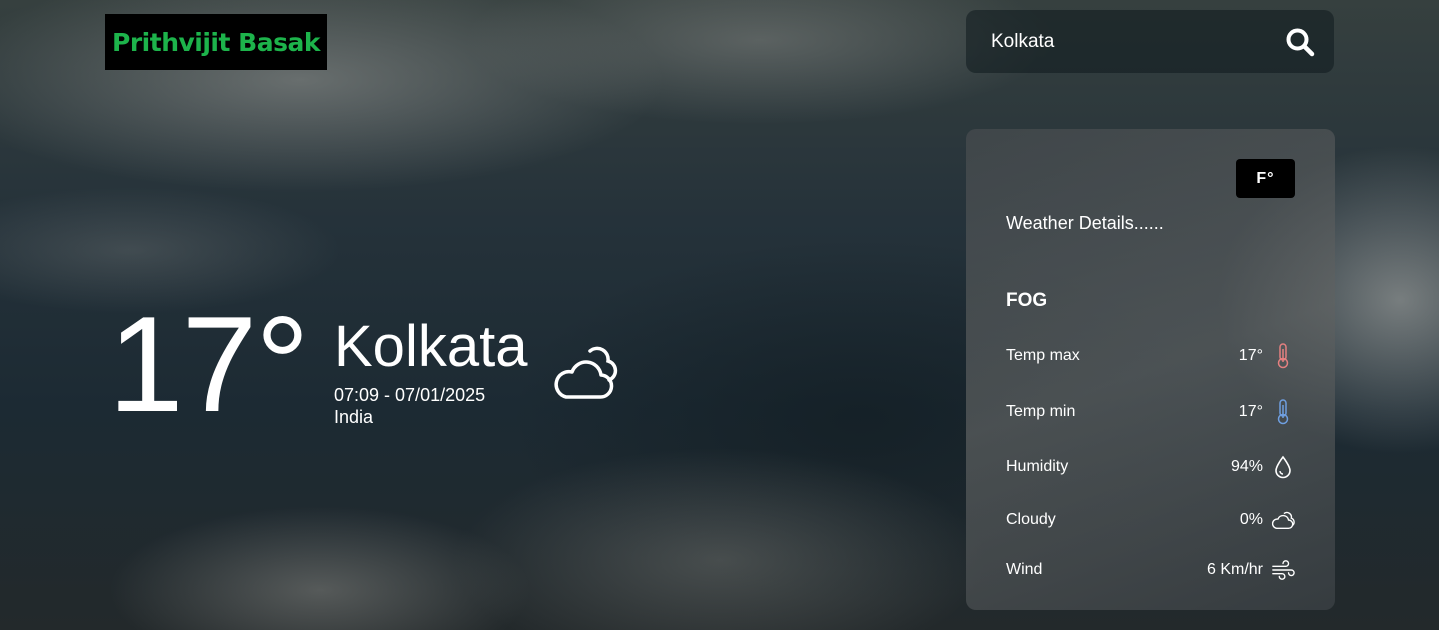  I want to click on detail-row-temp-max: Temp max 17°, so click(1150, 356).